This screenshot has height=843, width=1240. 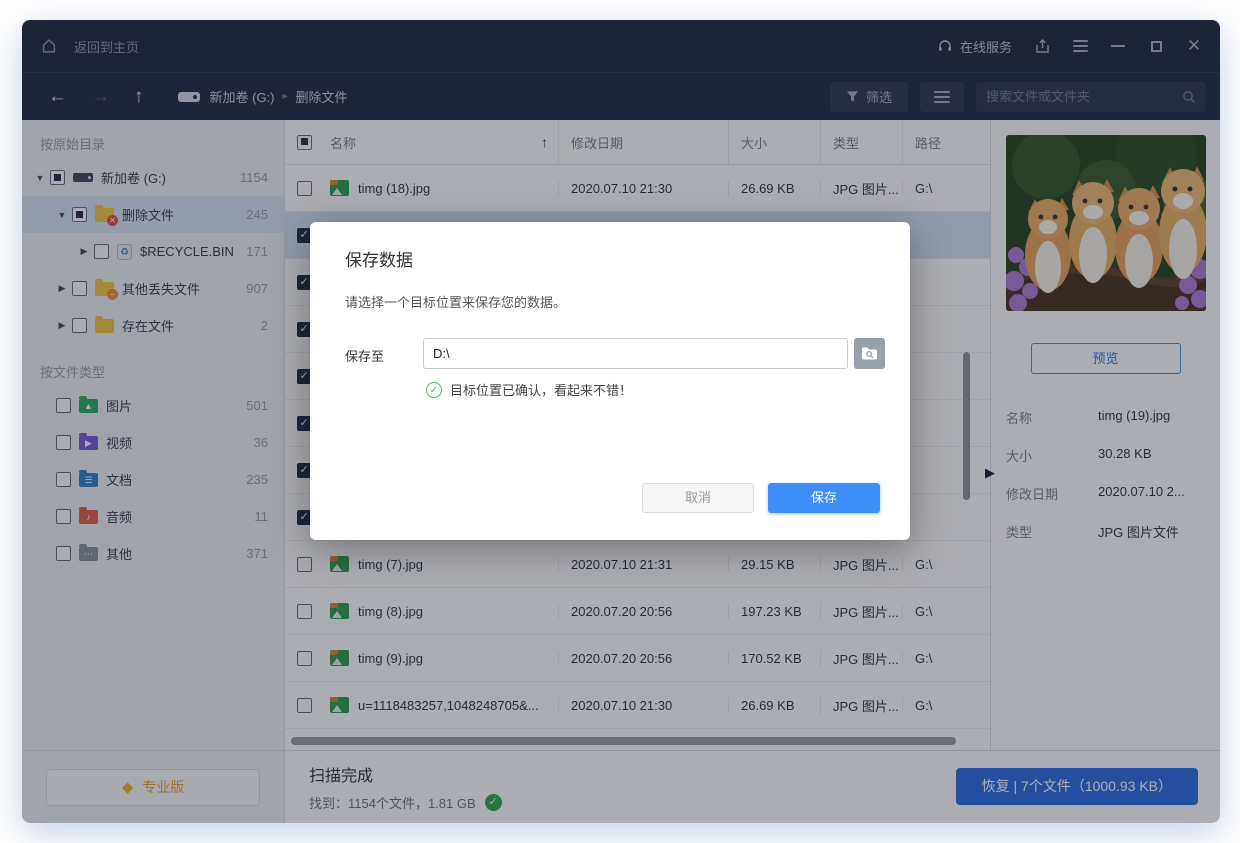 I want to click on location-confirmed-message: ✓ 目标位置已确认，看起来不错！, so click(x=529, y=389).